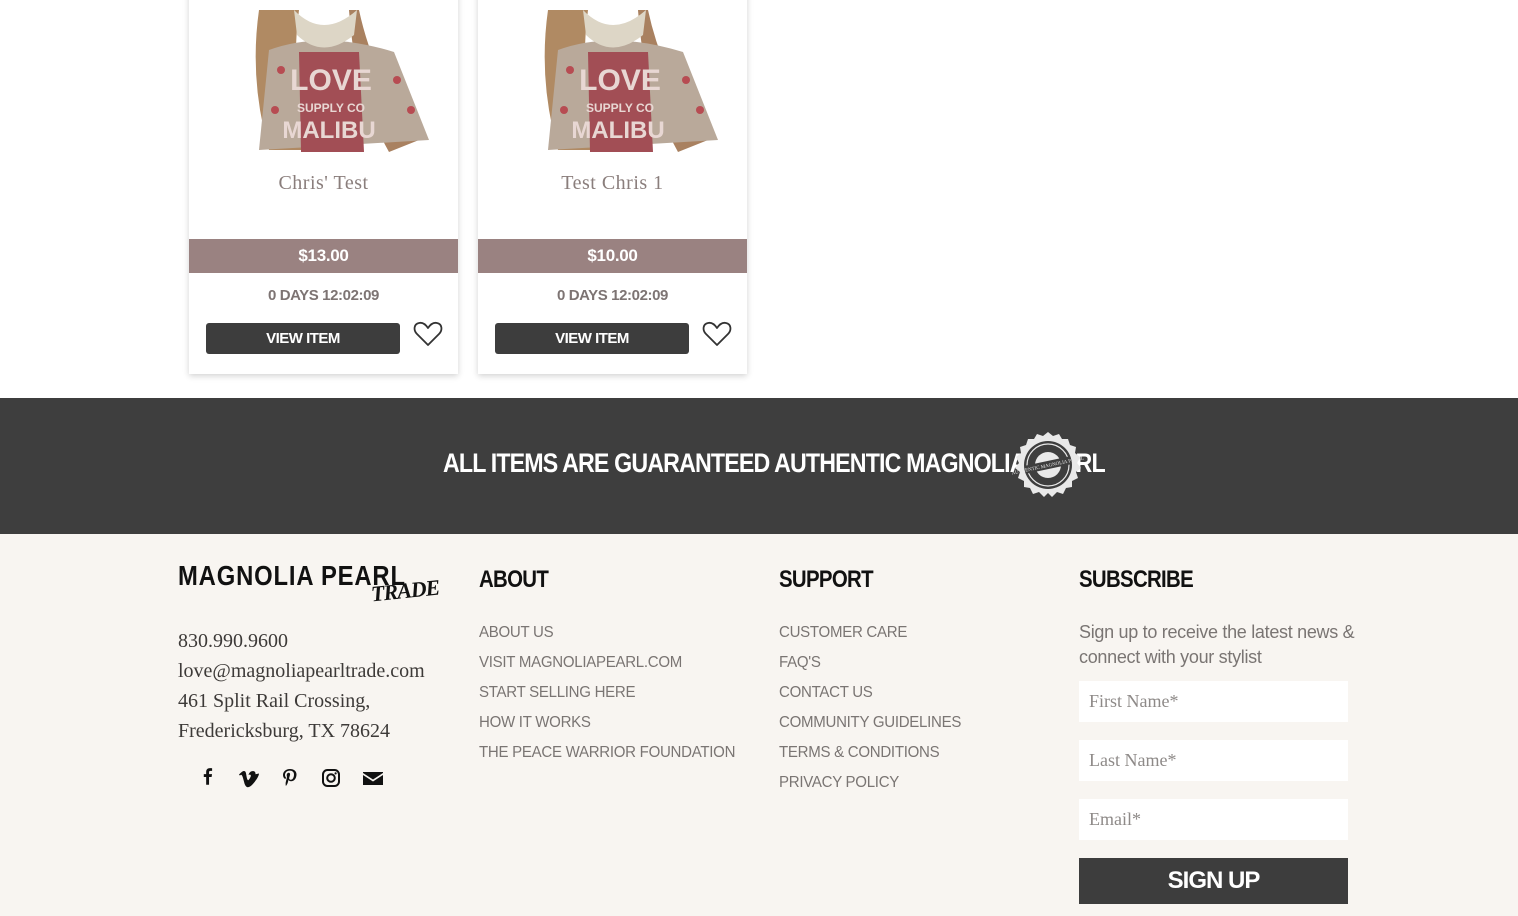  I want to click on subscribe-heading: SUBSCRIBE, so click(1136, 579).